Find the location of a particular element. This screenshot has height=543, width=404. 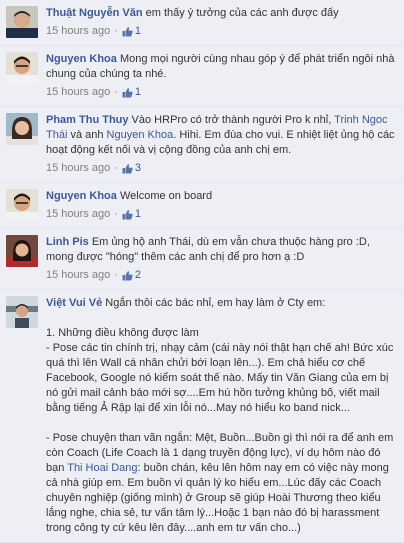

like-count: 2 is located at coordinates (138, 275).